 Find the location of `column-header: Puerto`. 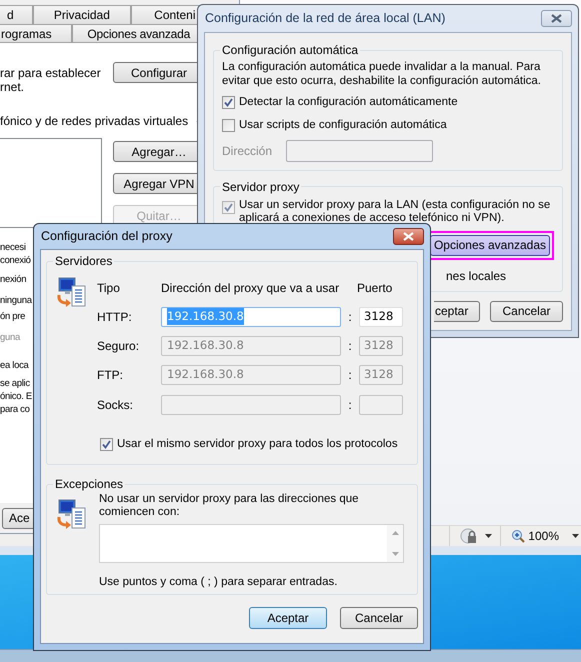

column-header: Puerto is located at coordinates (375, 288).